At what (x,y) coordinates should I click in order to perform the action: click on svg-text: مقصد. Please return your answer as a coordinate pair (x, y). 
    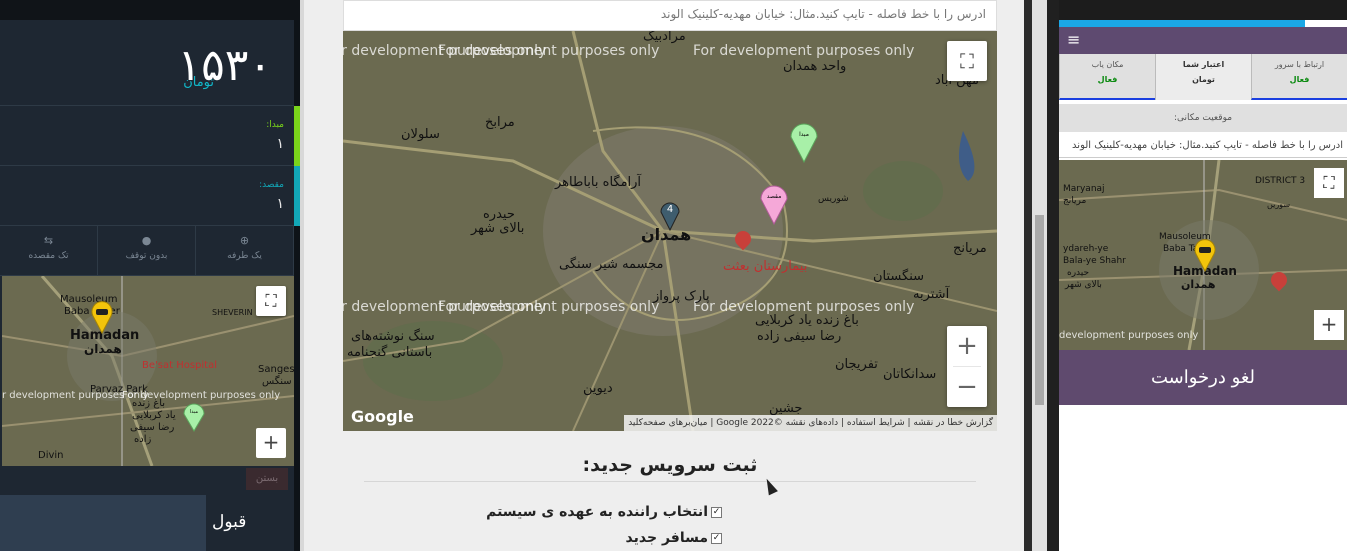
    Looking at the image, I should click on (774, 196).